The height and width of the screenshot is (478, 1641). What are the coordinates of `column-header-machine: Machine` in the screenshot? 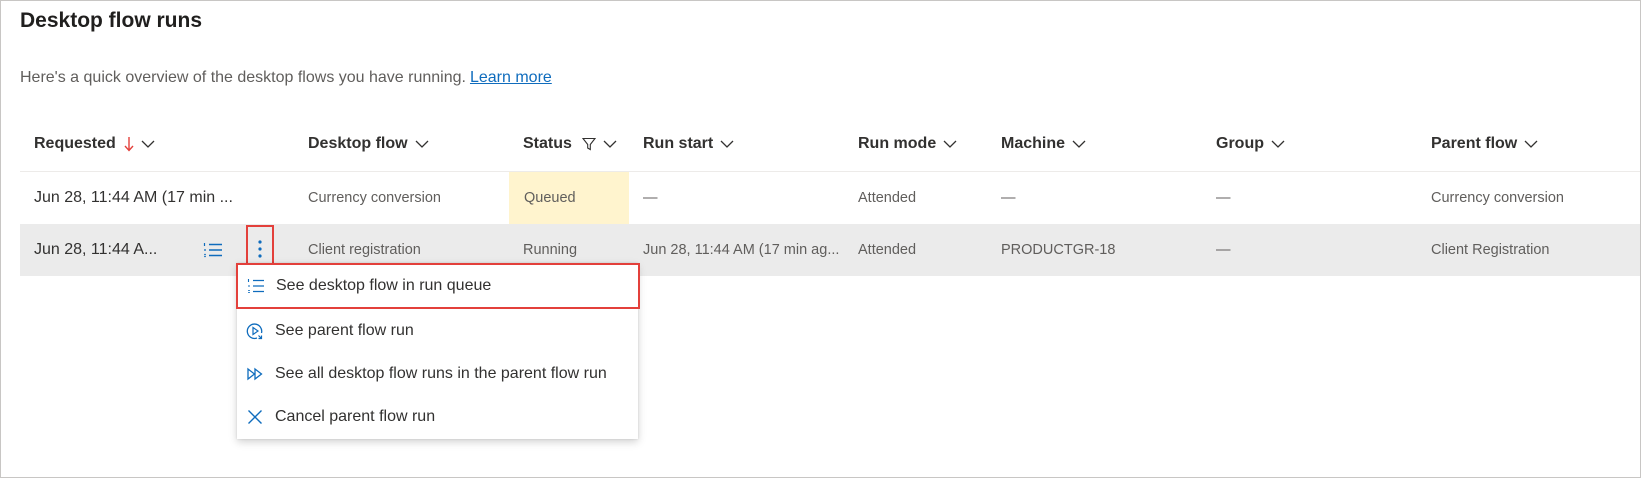 It's located at (1043, 144).